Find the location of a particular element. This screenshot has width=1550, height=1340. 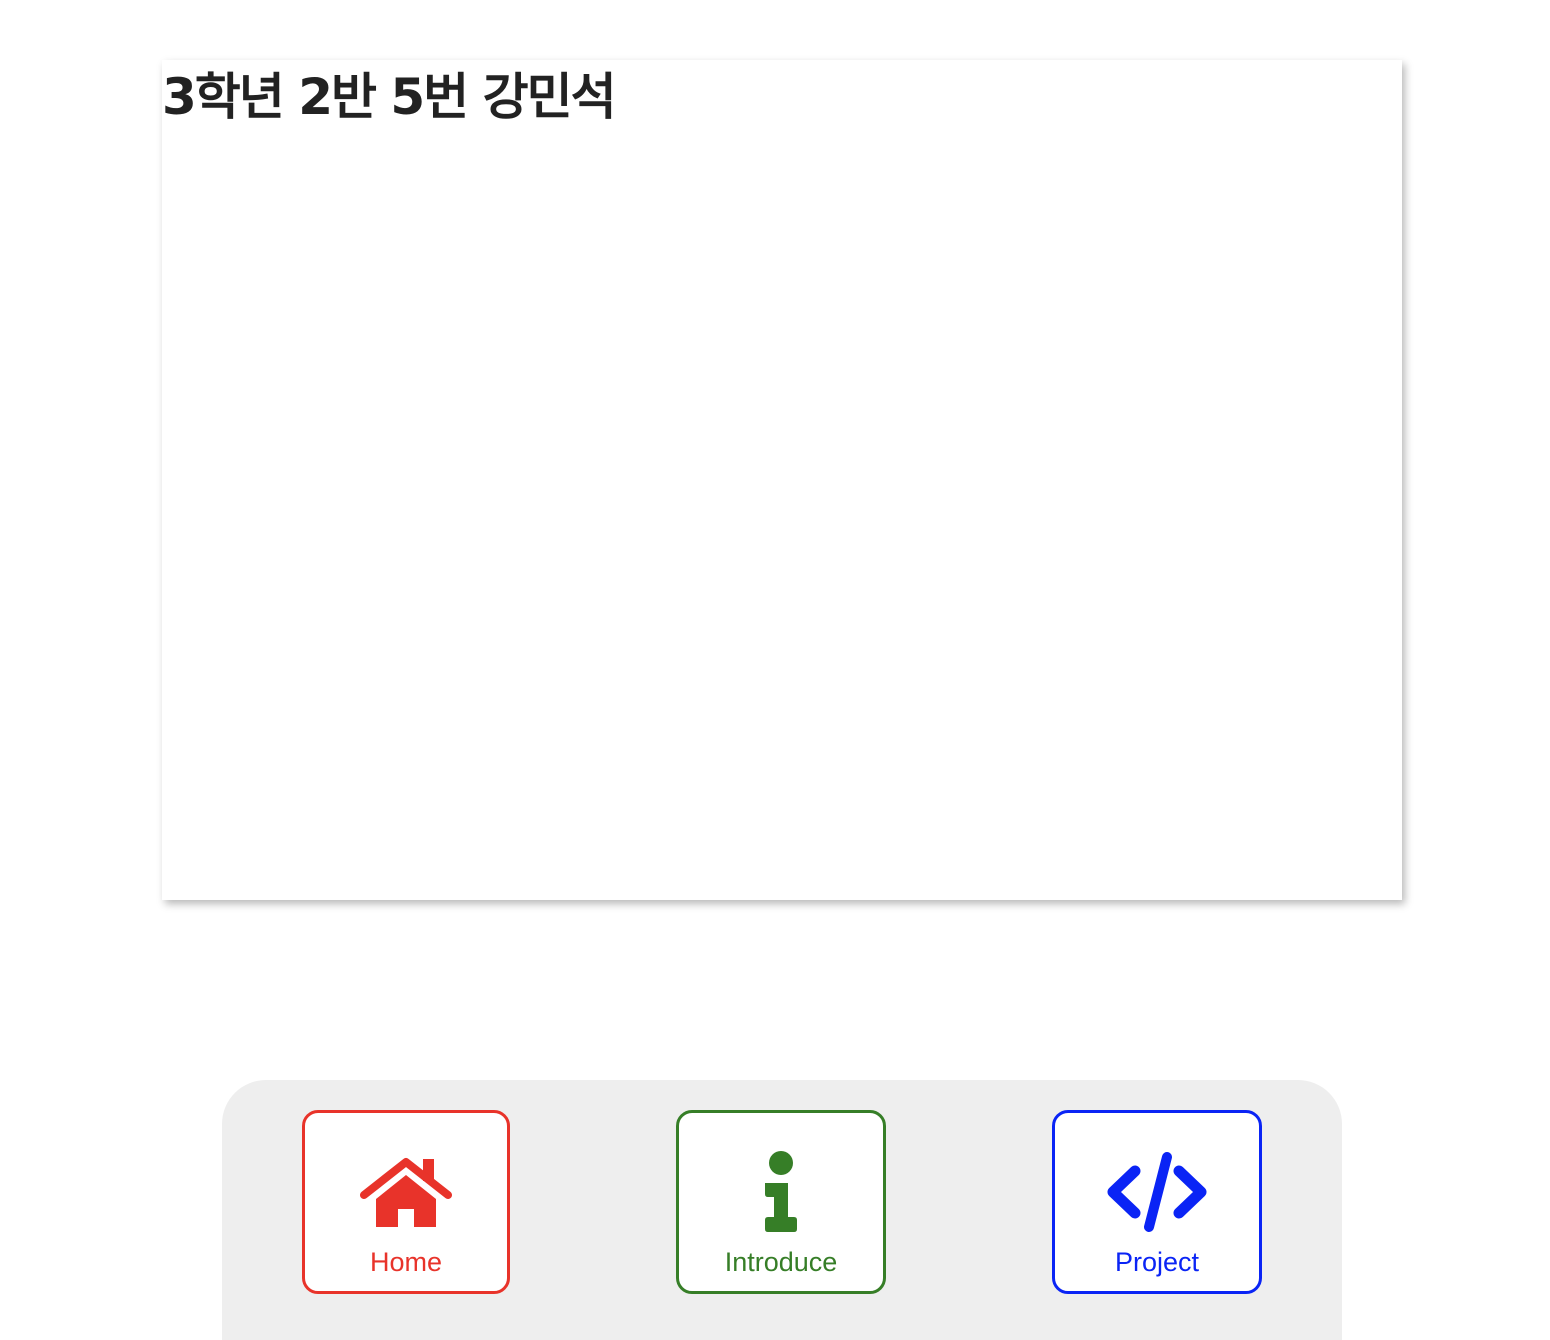

bottom-nav: Home Introduce Project is located at coordinates (782, 1210).